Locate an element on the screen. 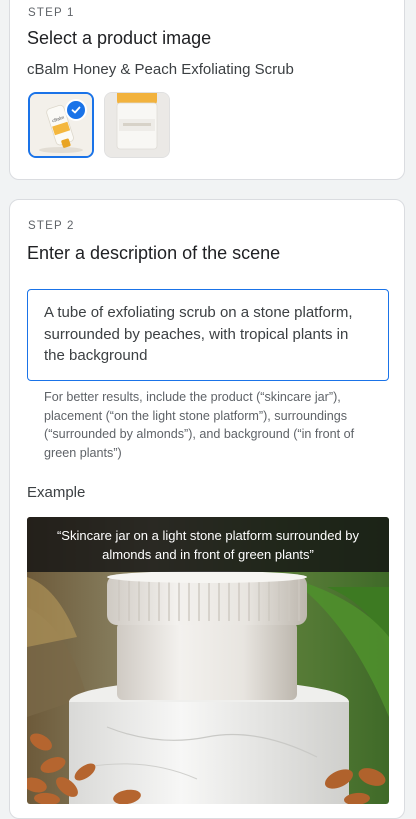  step2-label: STEP 2 is located at coordinates (51, 226).